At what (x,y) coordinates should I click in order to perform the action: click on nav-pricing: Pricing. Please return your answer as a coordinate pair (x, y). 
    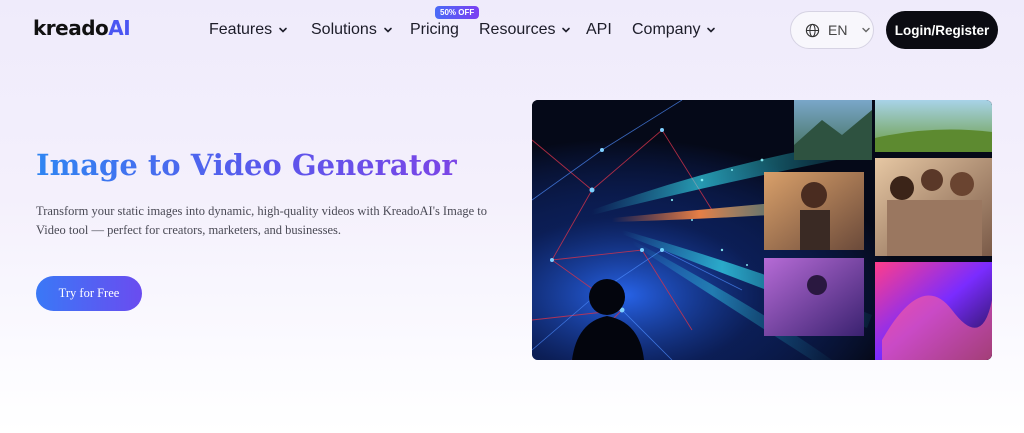
    Looking at the image, I should click on (434, 30).